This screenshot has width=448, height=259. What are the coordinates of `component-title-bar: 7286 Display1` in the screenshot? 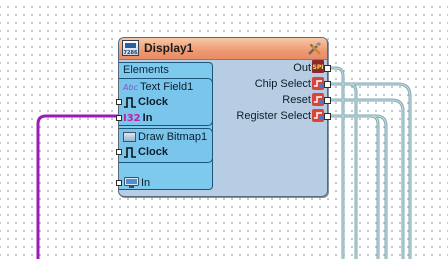 It's located at (223, 49).